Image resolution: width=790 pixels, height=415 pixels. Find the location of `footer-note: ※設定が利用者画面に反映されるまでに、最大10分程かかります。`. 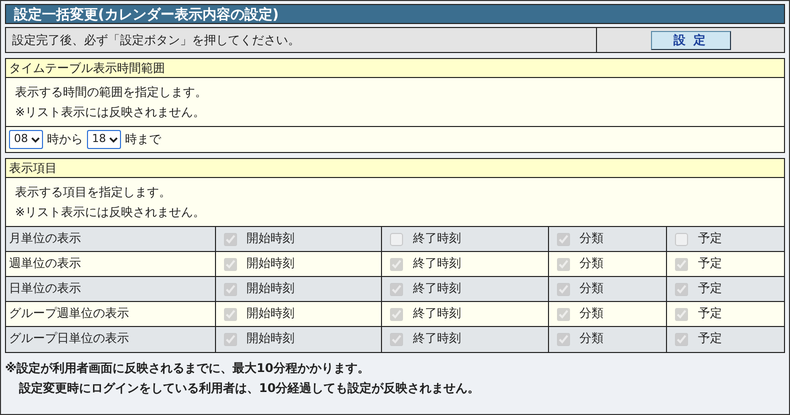

footer-note: ※設定が利用者画面に反映されるまでに、最大10分程かかります。 is located at coordinates (187, 368).